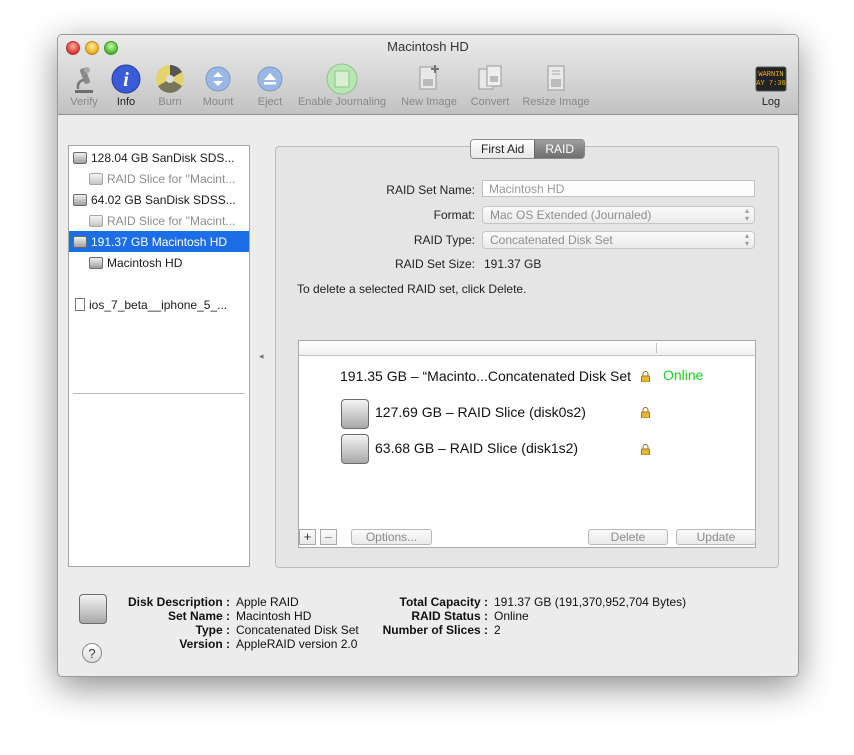  I want to click on sidebar-item-raid-set: 191.37 GB Macintosh HD, so click(159, 241).